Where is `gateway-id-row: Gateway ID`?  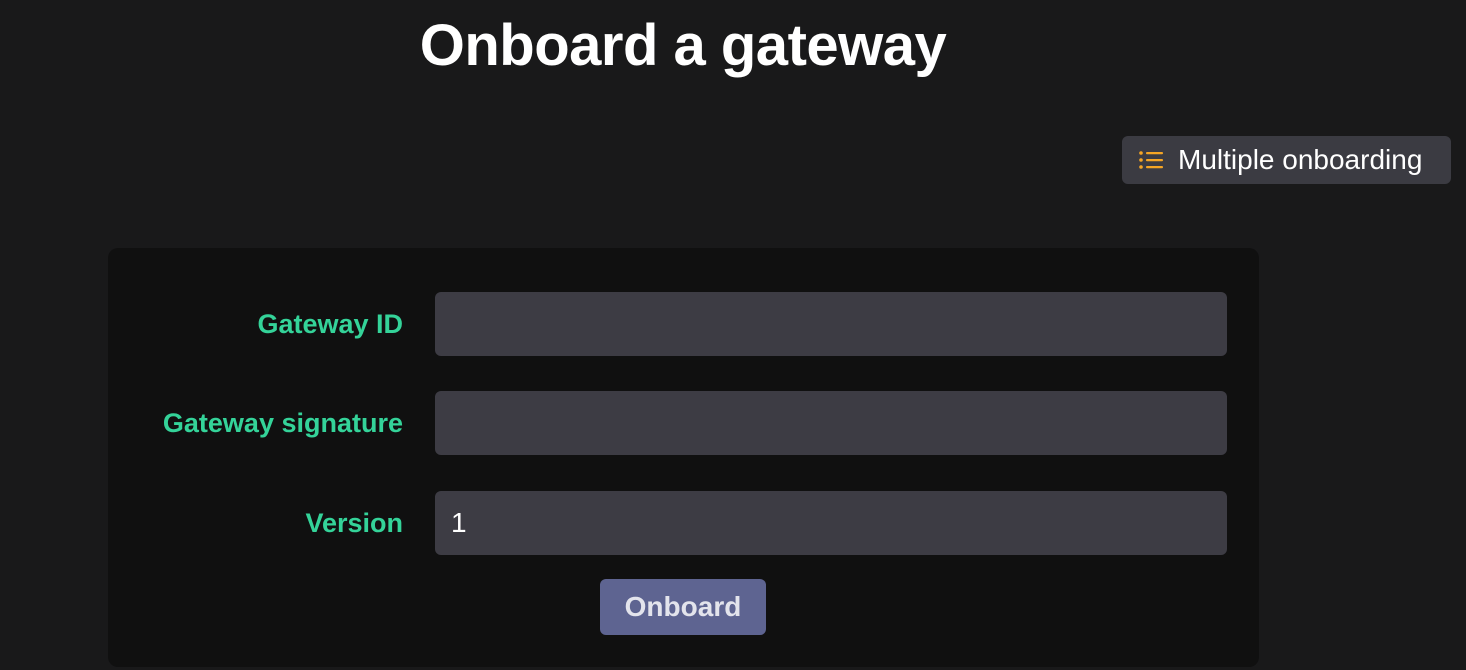
gateway-id-row: Gateway ID is located at coordinates (683, 324).